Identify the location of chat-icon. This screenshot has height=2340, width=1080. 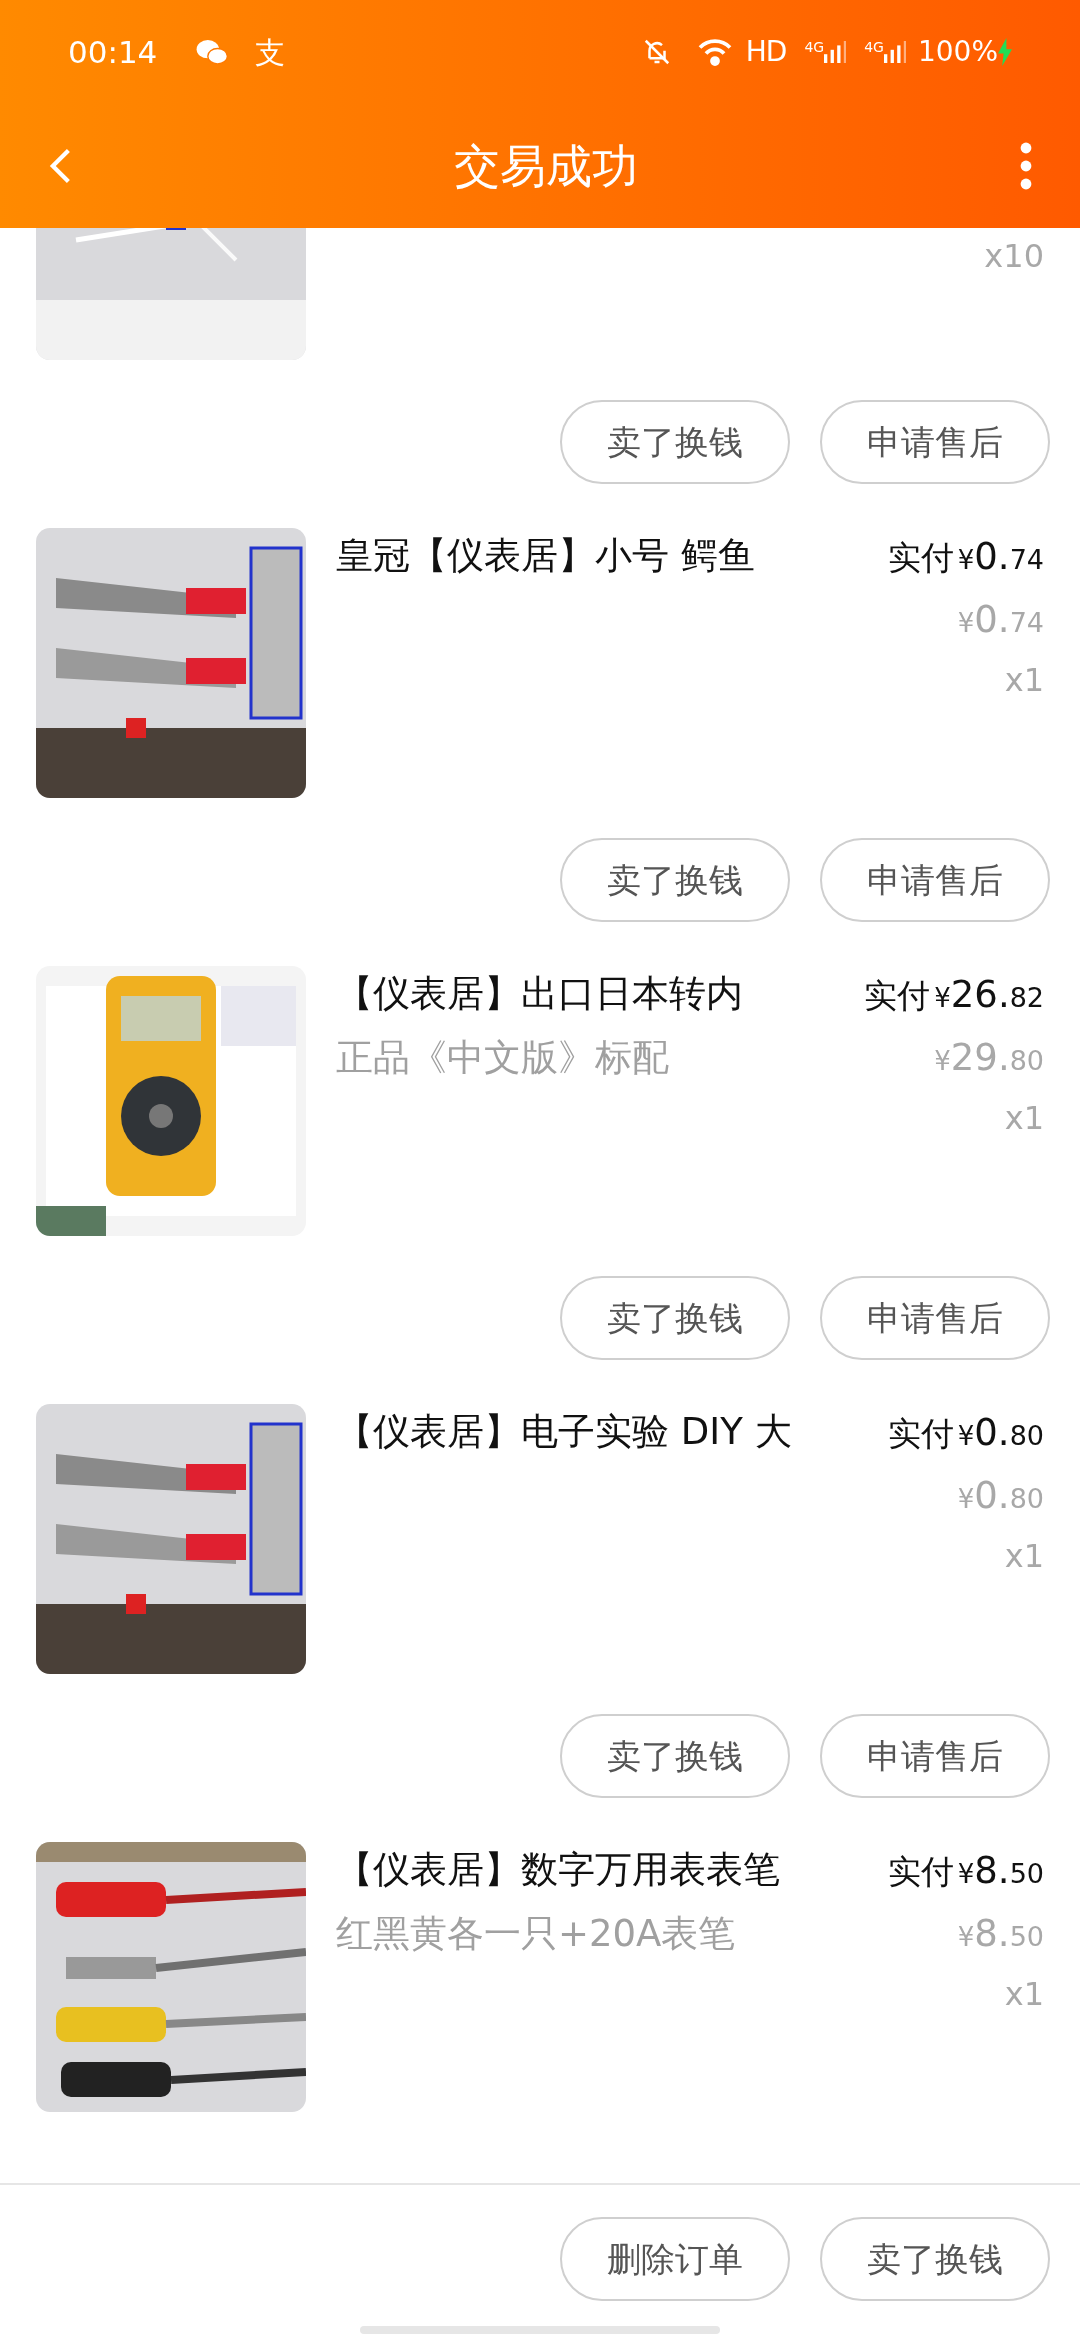
(212, 52).